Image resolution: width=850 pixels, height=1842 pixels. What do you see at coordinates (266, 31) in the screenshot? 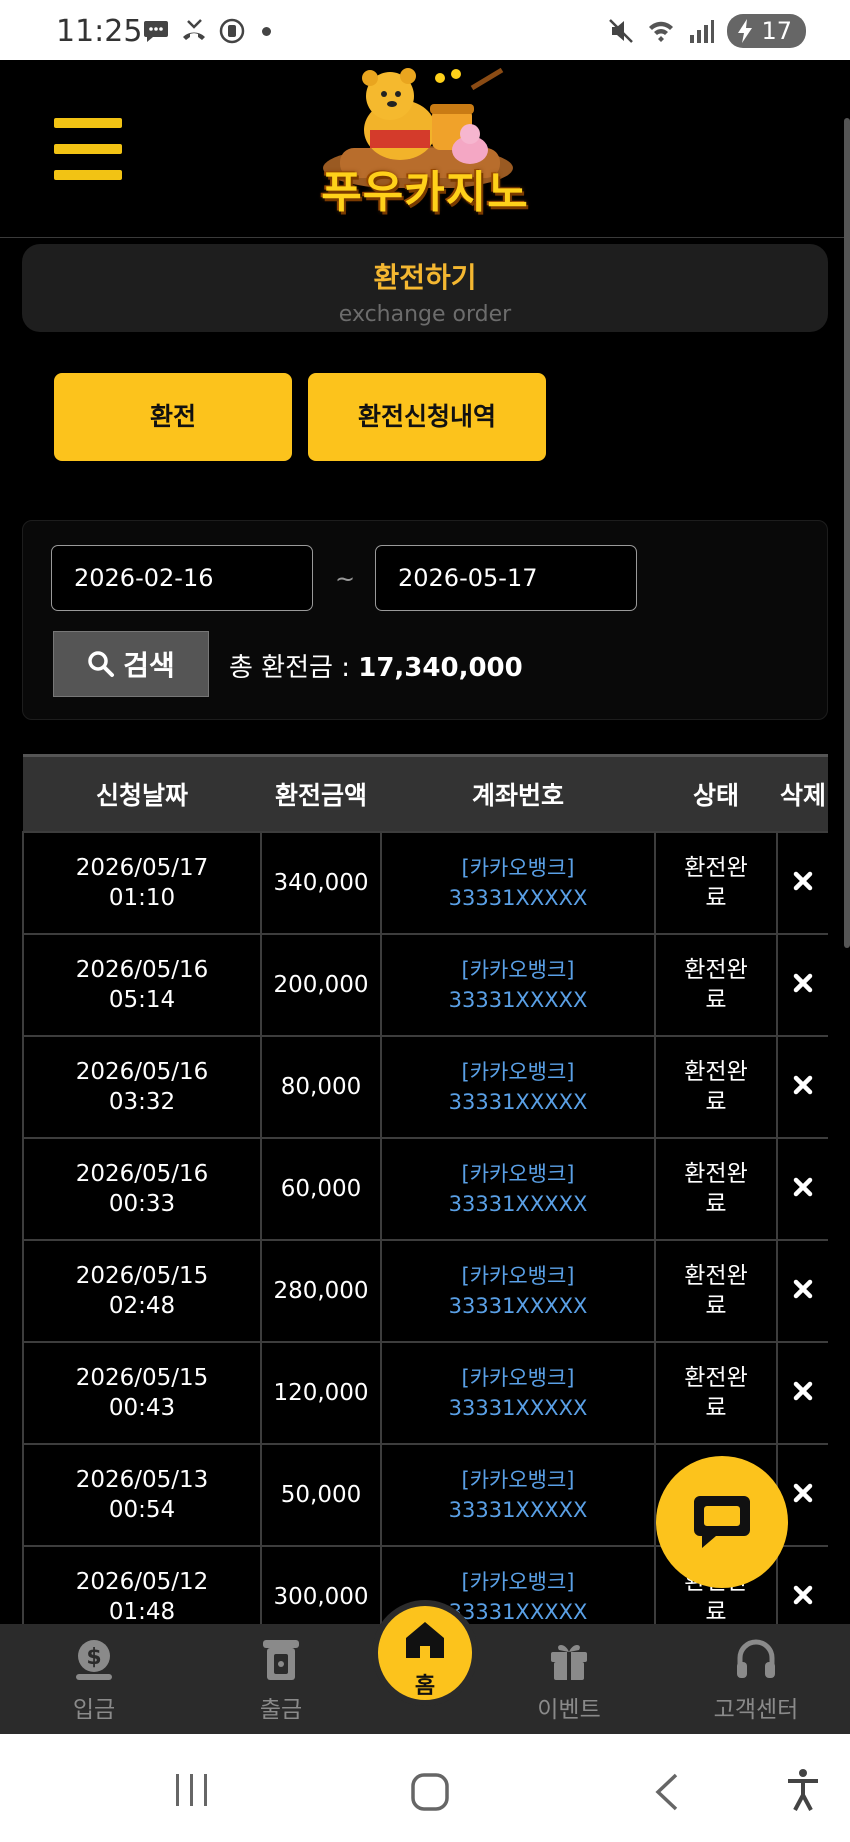
I see `more-notifications-dot` at bounding box center [266, 31].